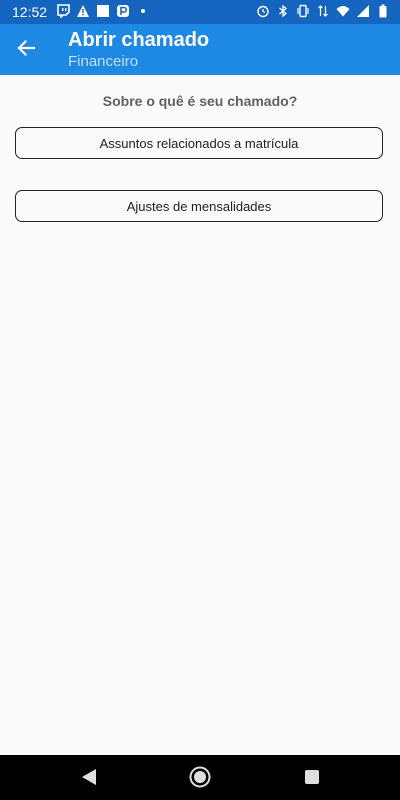 This screenshot has width=400, height=800. Describe the element at coordinates (103, 61) in the screenshot. I see `page-subtitle: Financeiro` at that location.